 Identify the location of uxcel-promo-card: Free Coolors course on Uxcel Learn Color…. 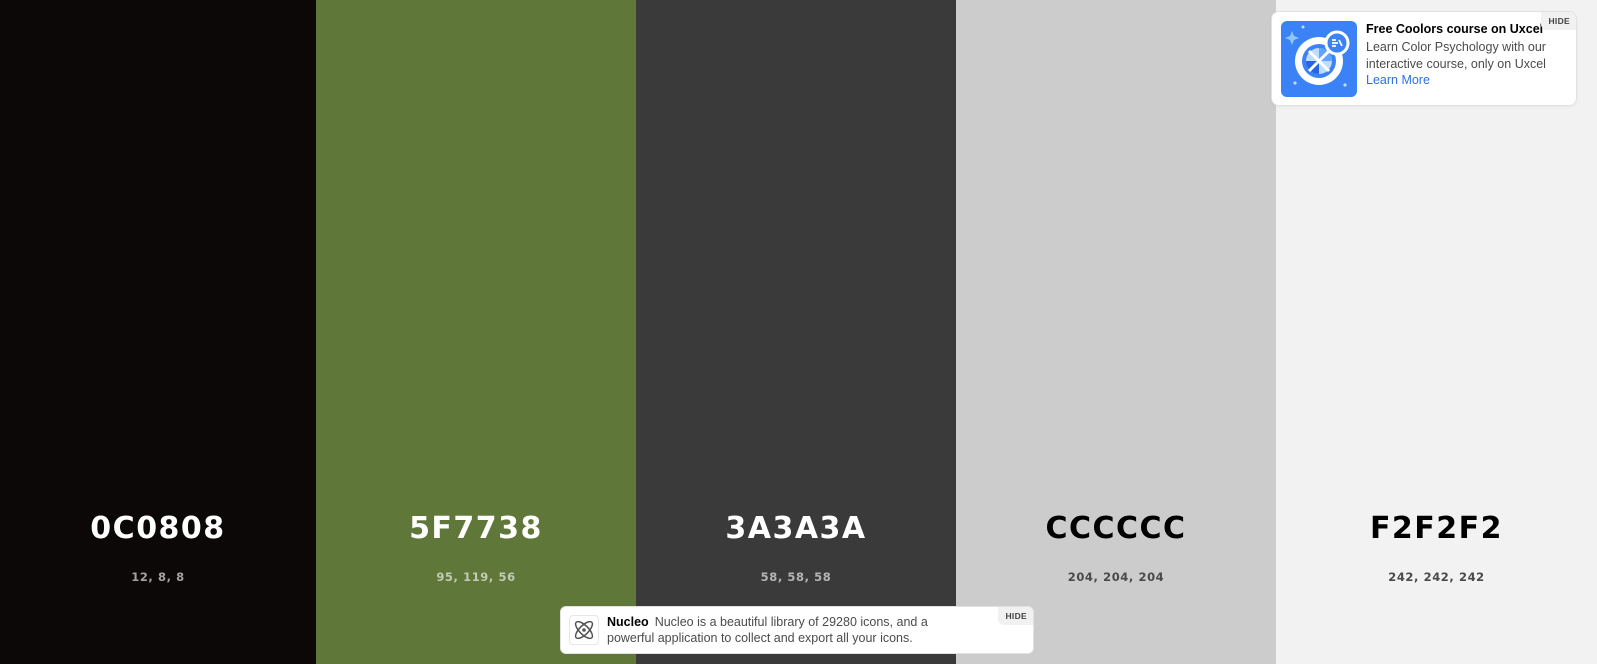
(1424, 58).